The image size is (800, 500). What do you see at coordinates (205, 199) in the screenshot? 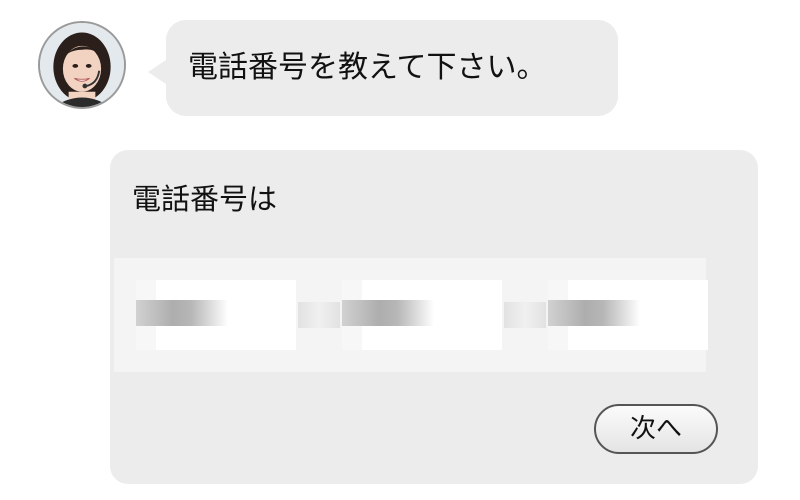
I see `phone-label: 電話番号は` at bounding box center [205, 199].